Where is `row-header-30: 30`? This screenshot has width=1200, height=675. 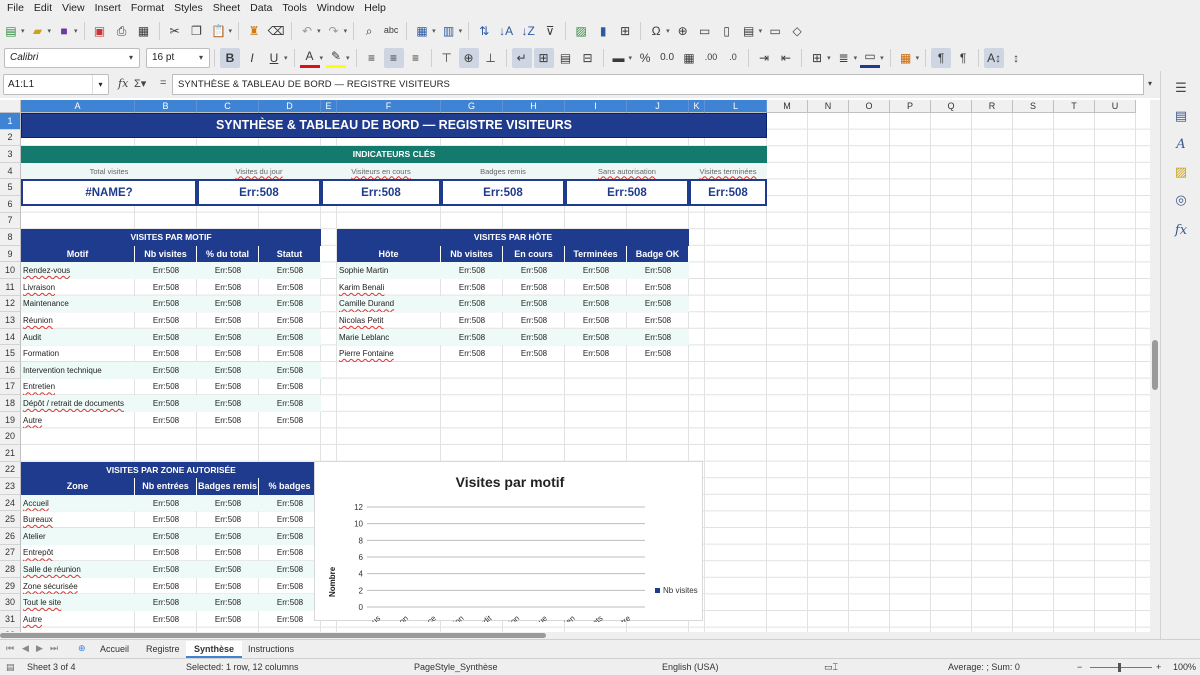
row-header-30: 30 is located at coordinates (10, 602).